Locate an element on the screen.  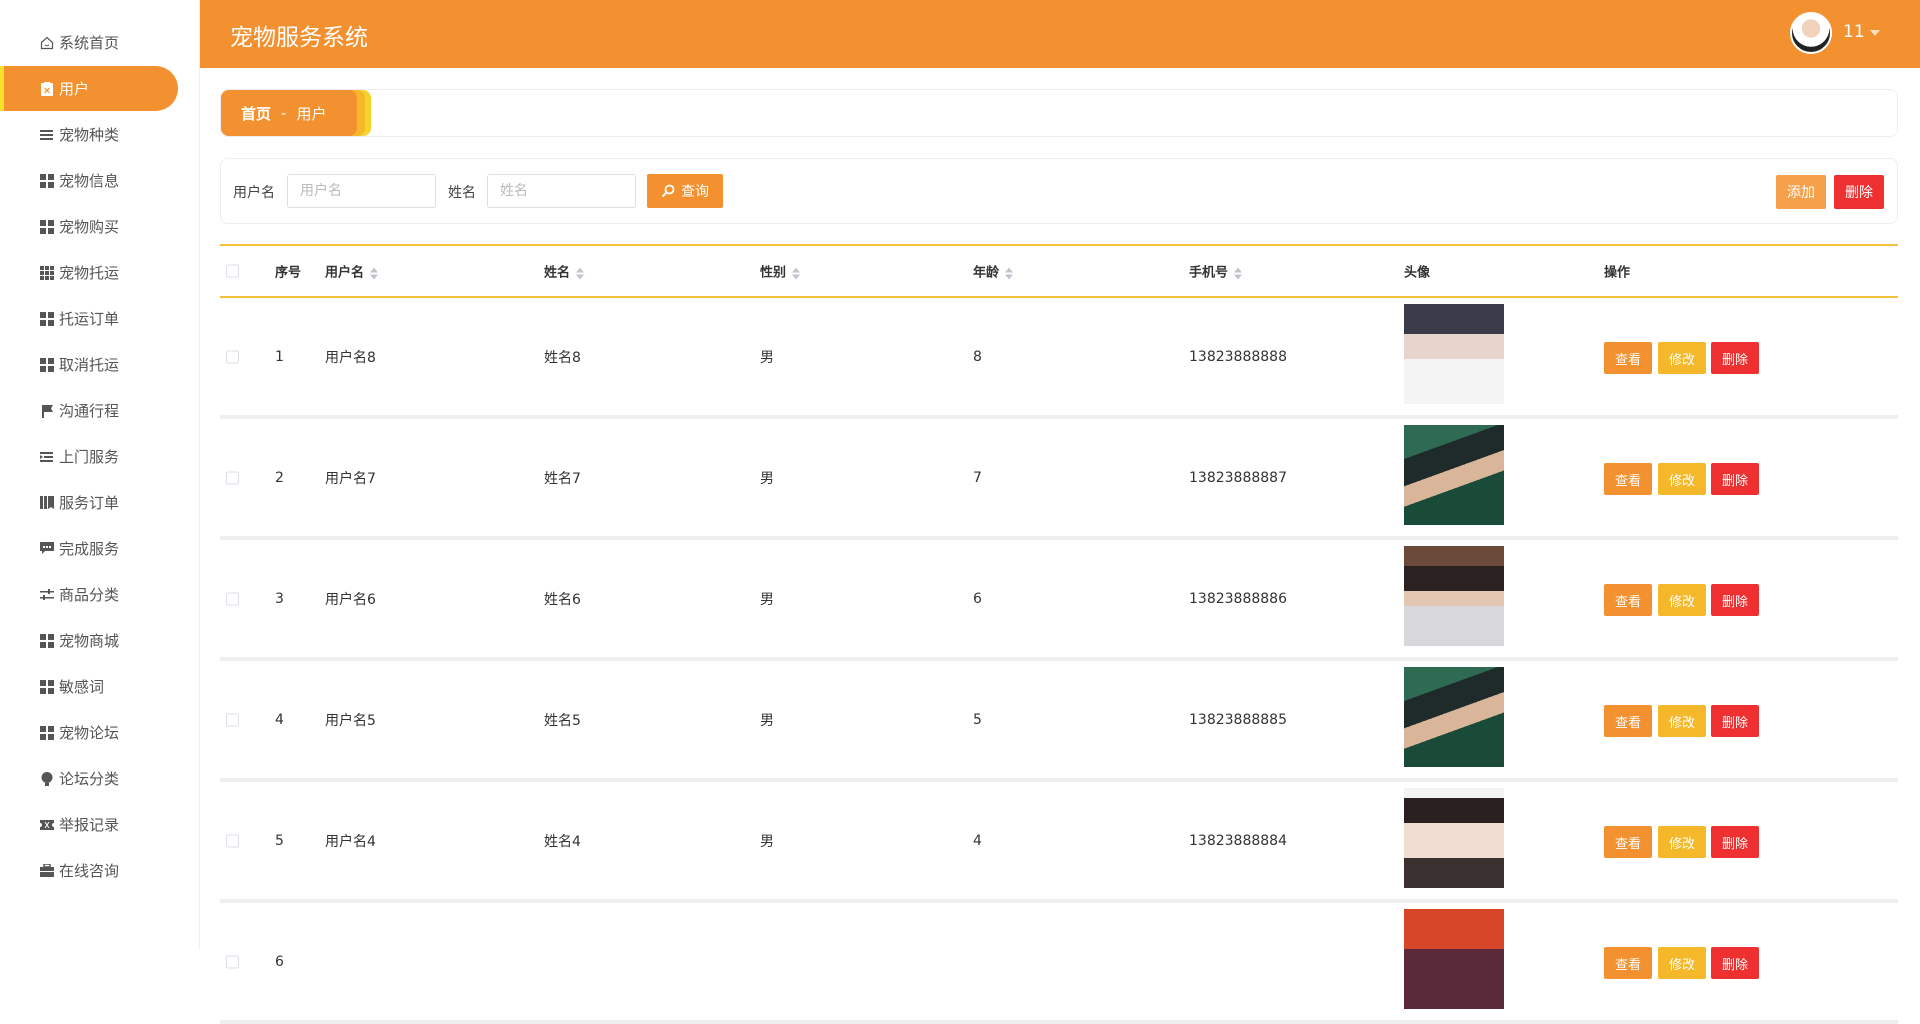
add-button: 添加 is located at coordinates (1801, 192).